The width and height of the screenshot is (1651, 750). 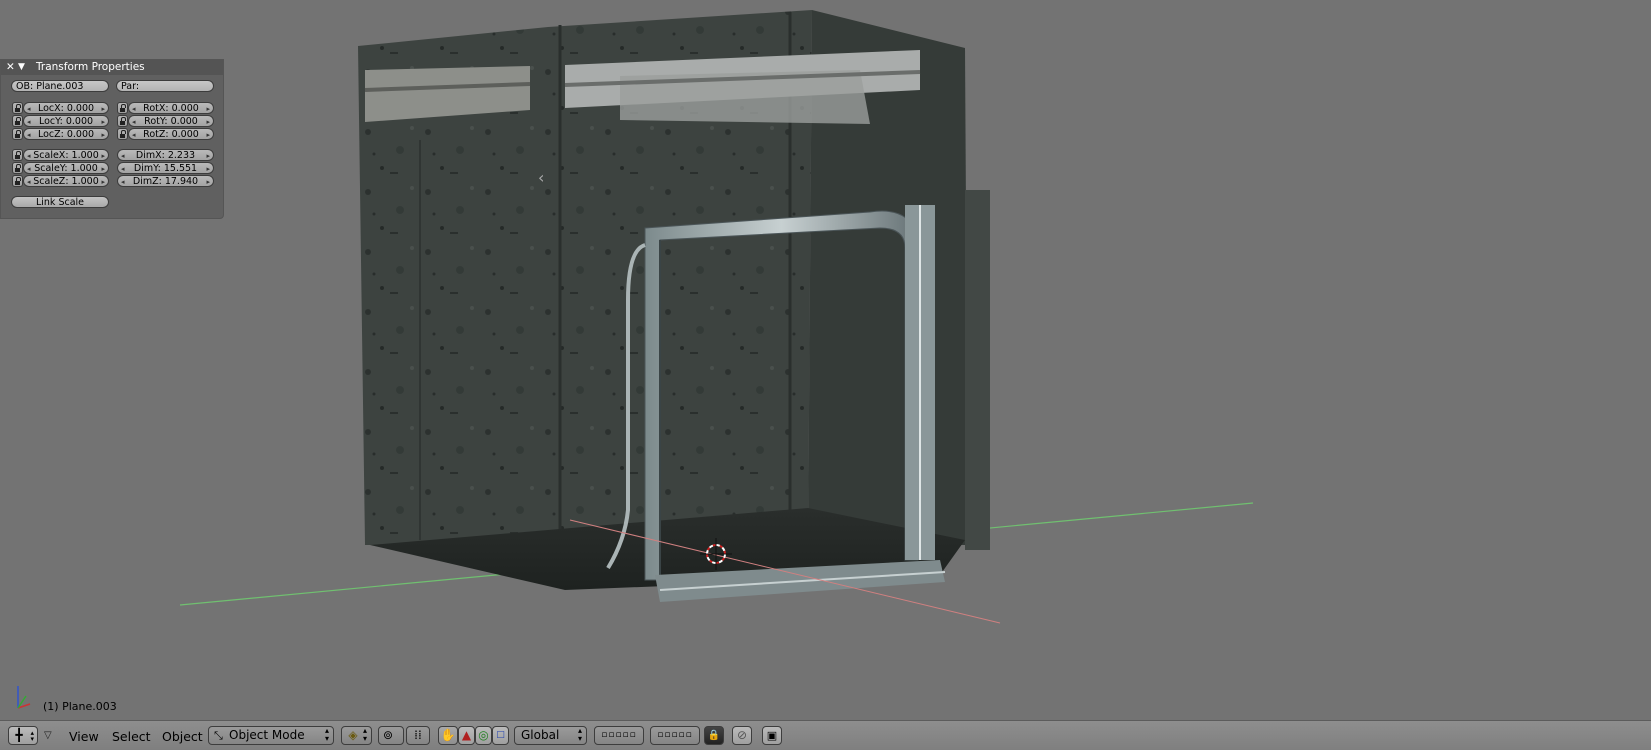 I want to click on scale-z-field: ◂ ScaleZ: 1.000 ▸, so click(x=66, y=181).